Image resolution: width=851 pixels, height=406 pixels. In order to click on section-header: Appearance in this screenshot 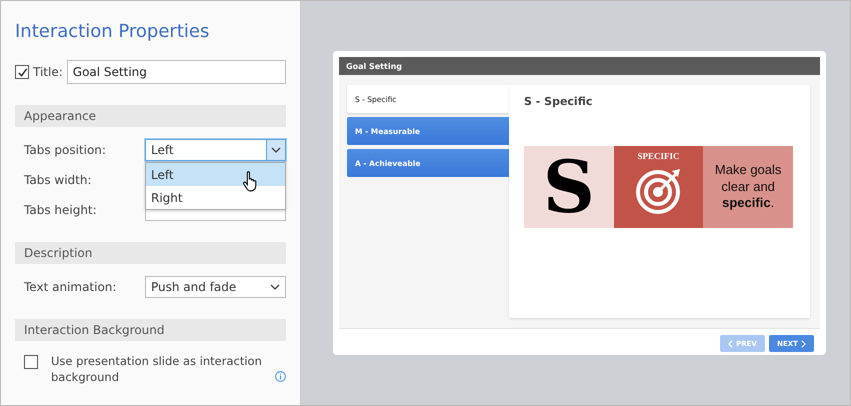, I will do `click(150, 116)`.